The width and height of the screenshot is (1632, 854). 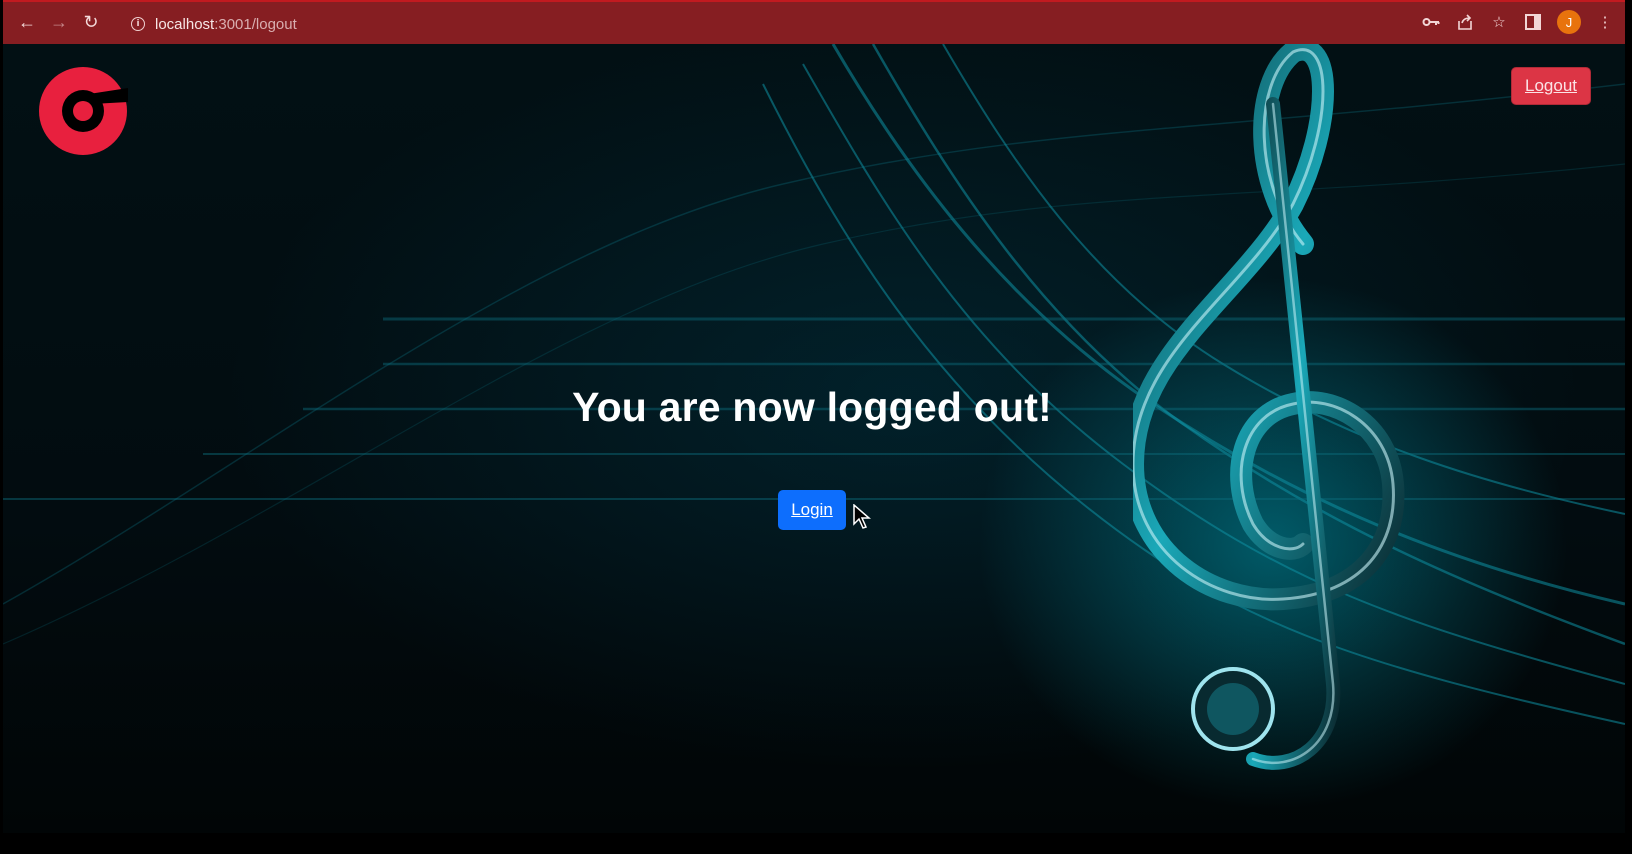 What do you see at coordinates (1551, 86) in the screenshot?
I see `logout-button: Logout` at bounding box center [1551, 86].